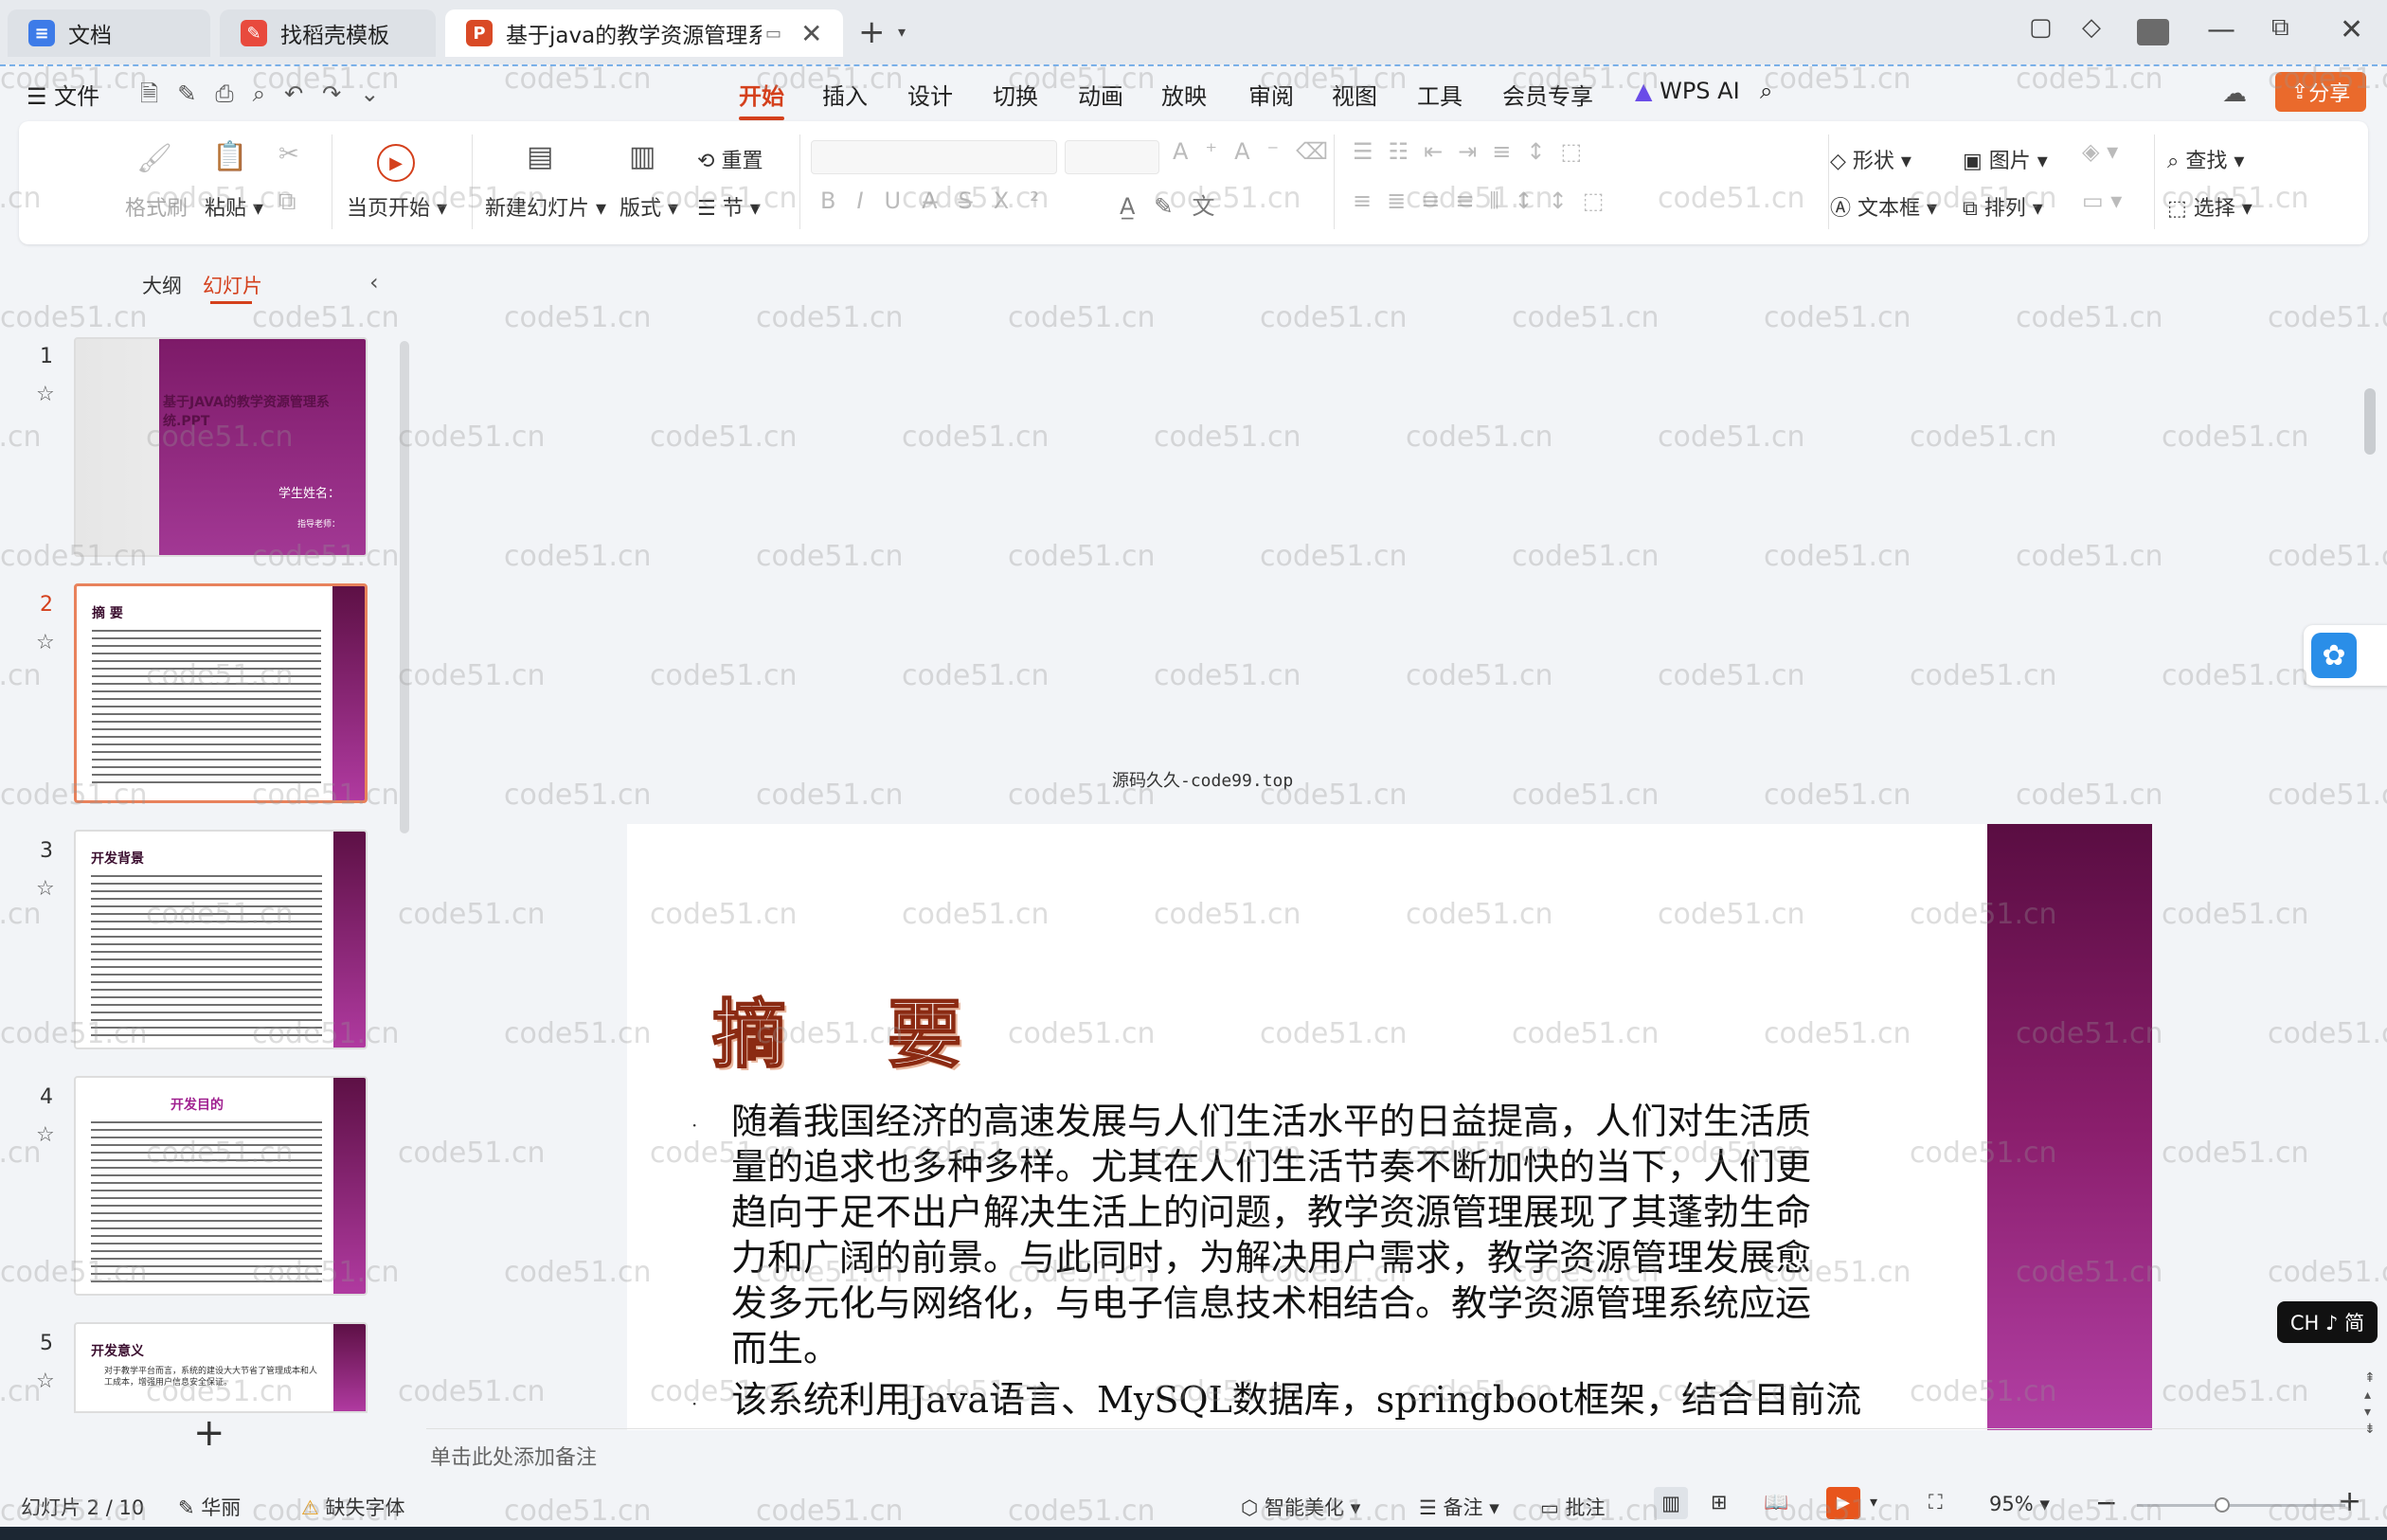 The width and height of the screenshot is (2387, 1540). Describe the element at coordinates (221, 447) in the screenshot. I see `slide-thumbnail-1: 基于JAVA的教学资源管理系统.PPT 学生姓名： 指导老师：` at that location.